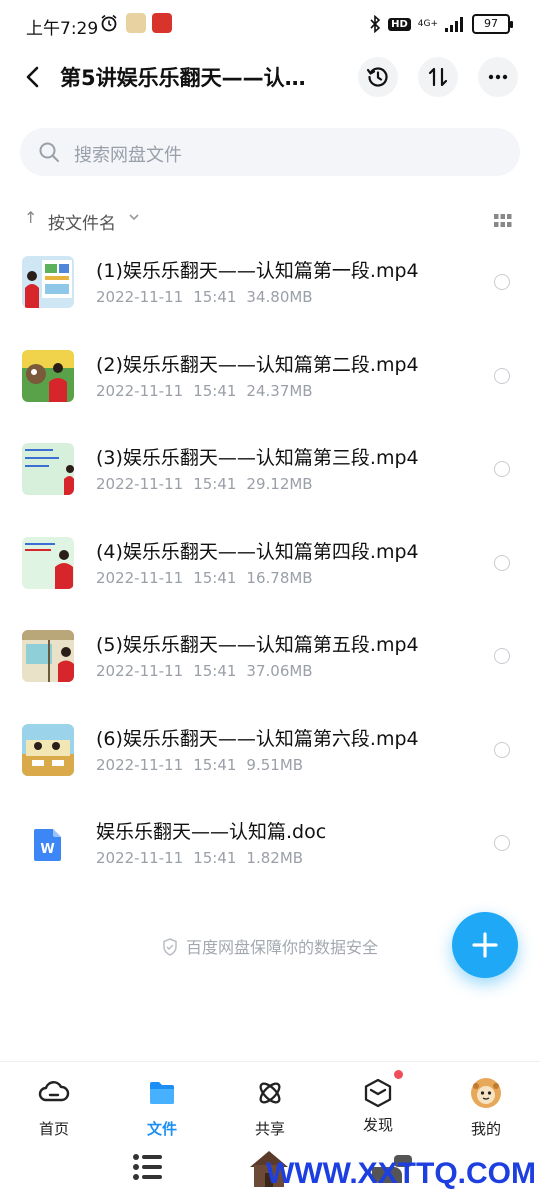  I want to click on file-meta: 2022-11-11 15:41 24.37MB, so click(209, 391).